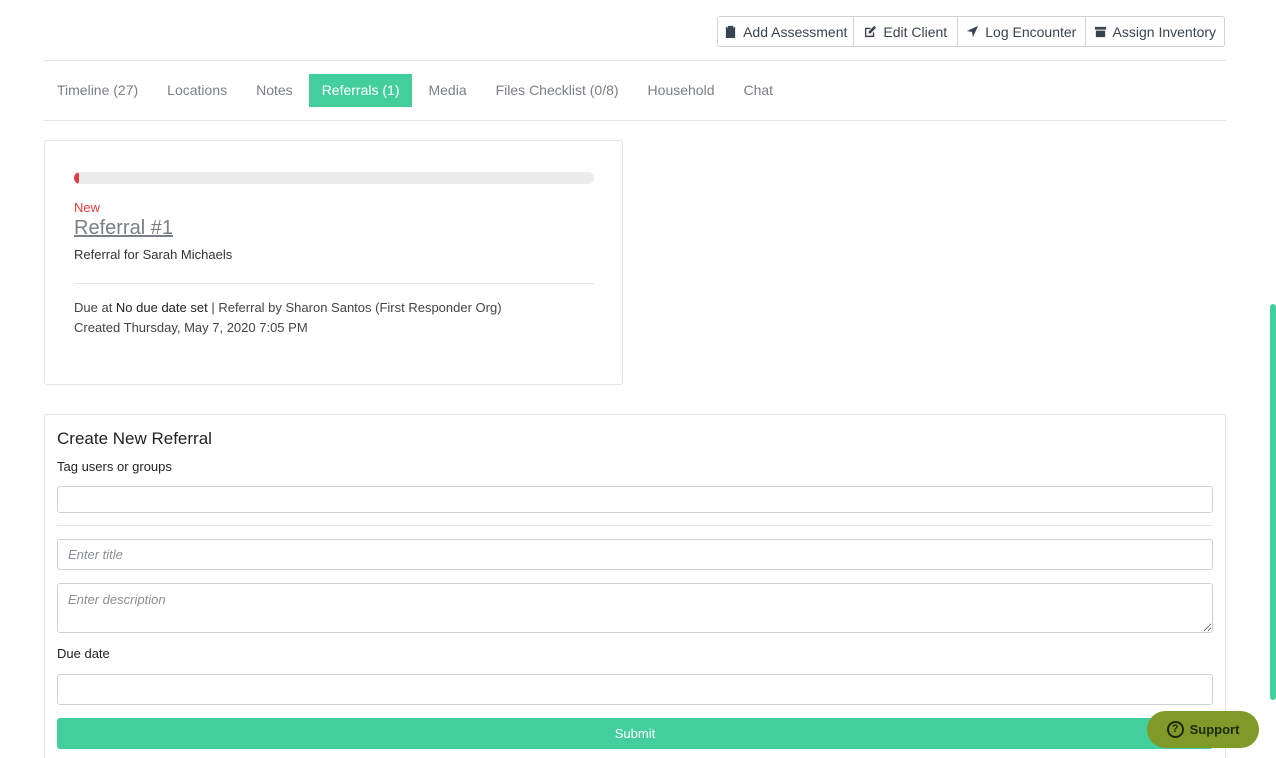  I want to click on due-date-label: Due date, so click(83, 653).